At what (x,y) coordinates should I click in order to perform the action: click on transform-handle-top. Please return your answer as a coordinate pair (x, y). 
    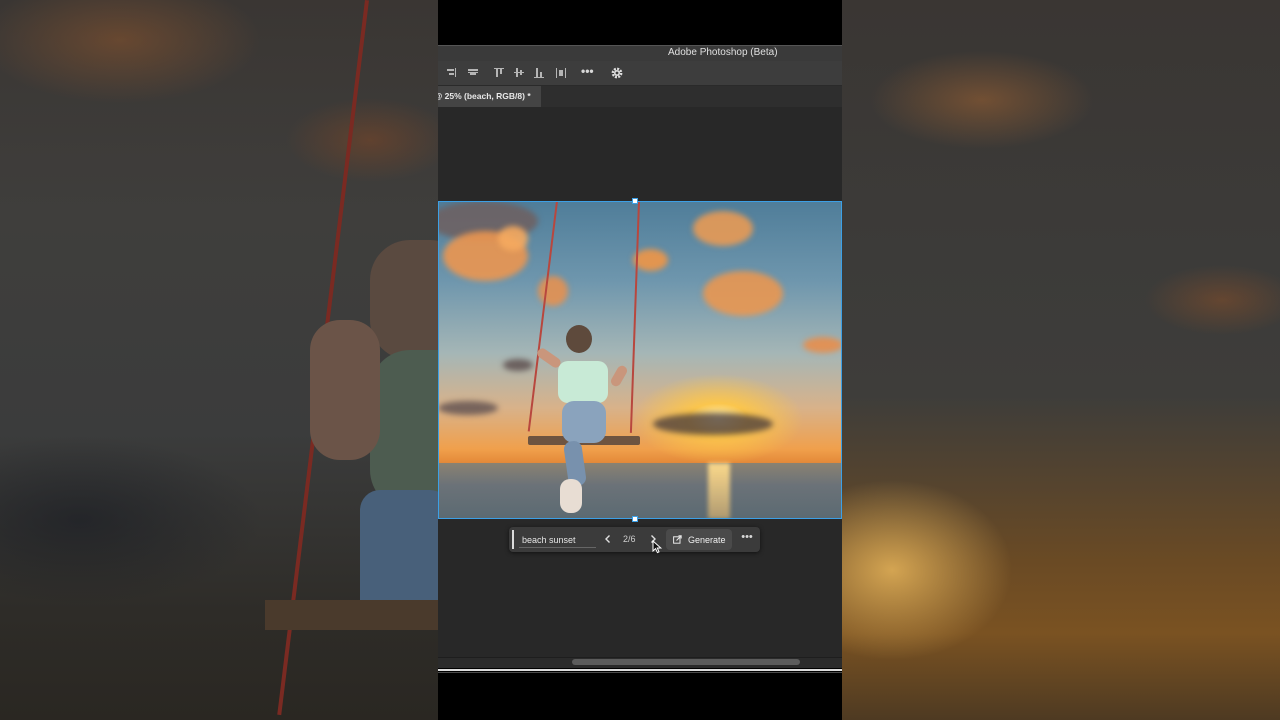
    Looking at the image, I should click on (635, 201).